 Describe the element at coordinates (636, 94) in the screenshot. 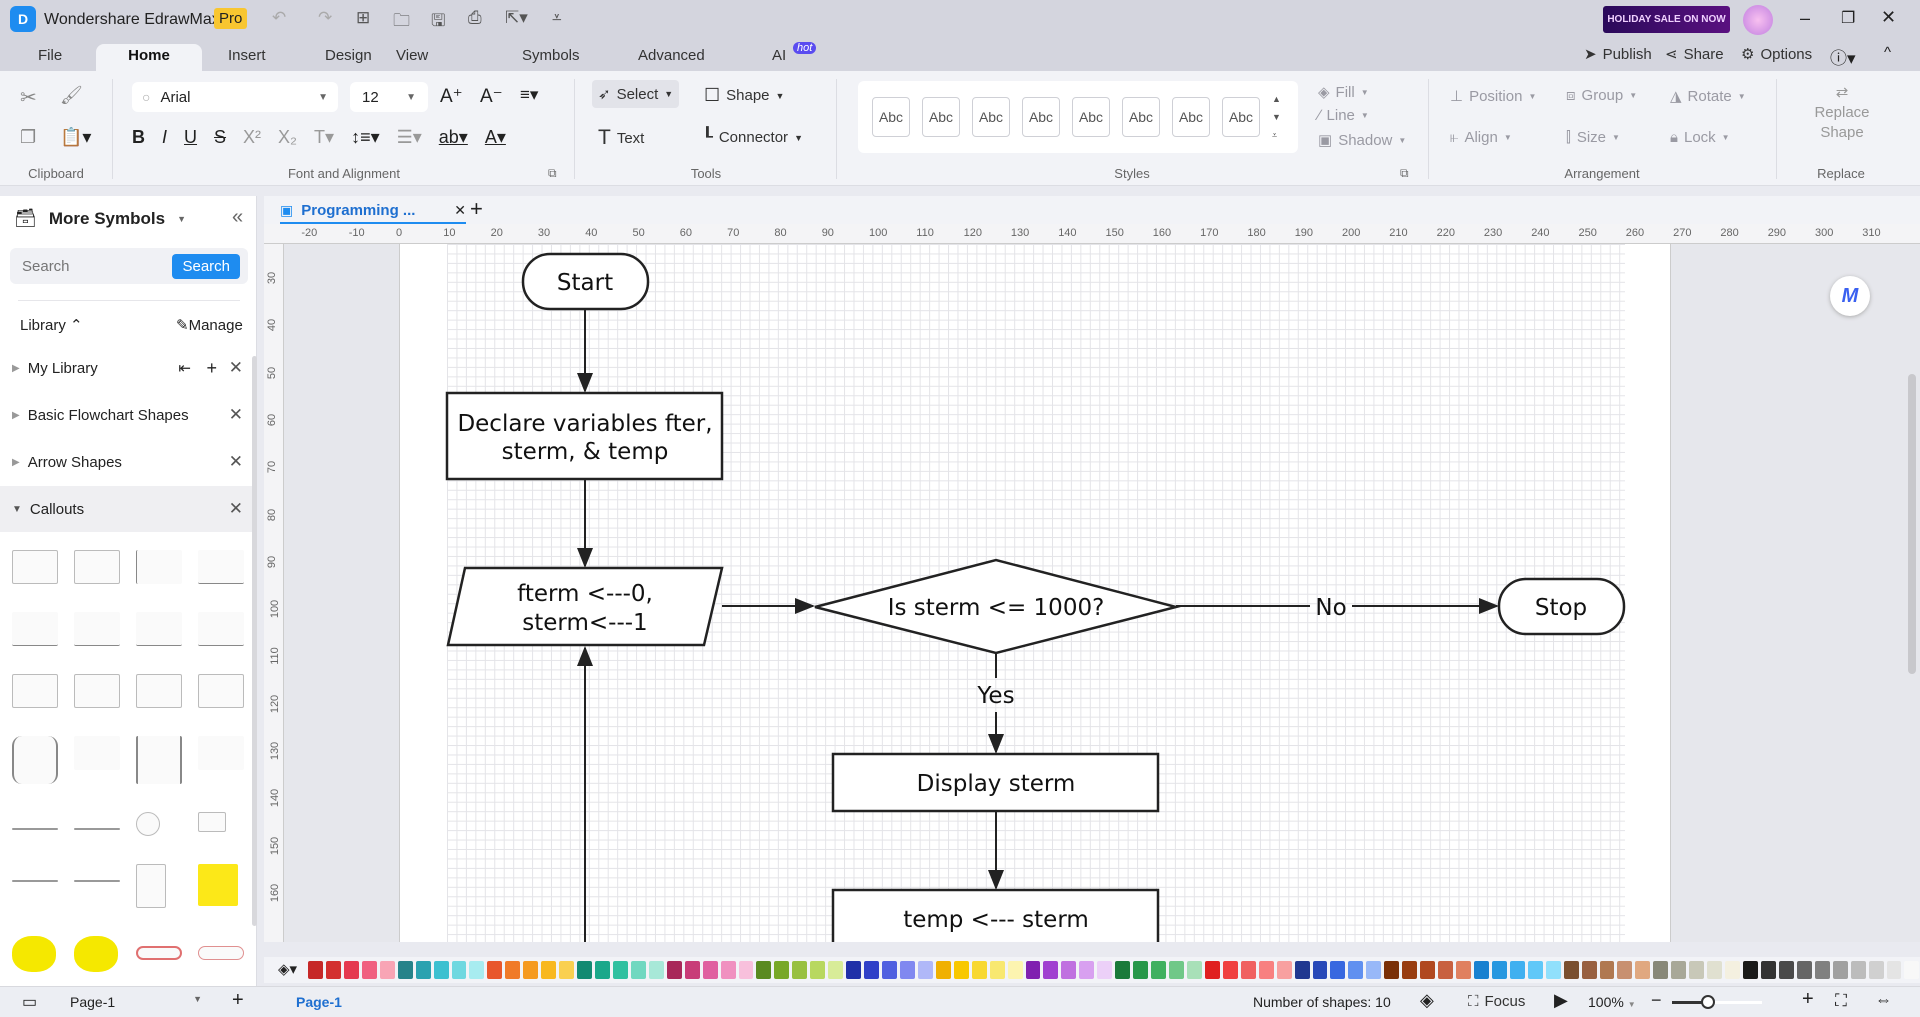

I see `select-button: ➶ Select ▼` at that location.